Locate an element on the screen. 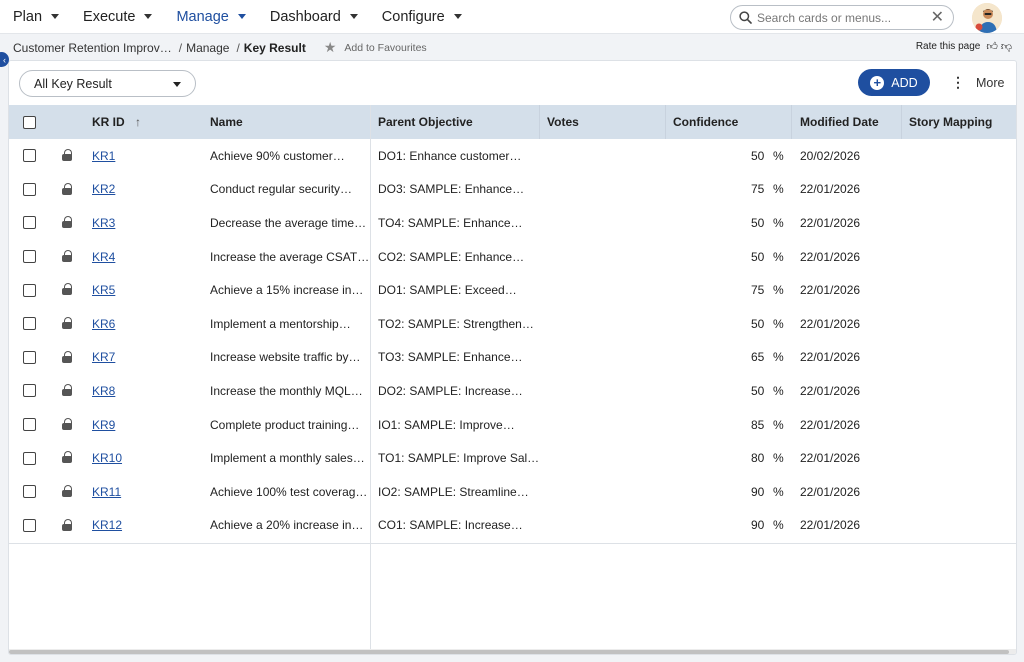  column-header-confidence: Confidence is located at coordinates (705, 122).